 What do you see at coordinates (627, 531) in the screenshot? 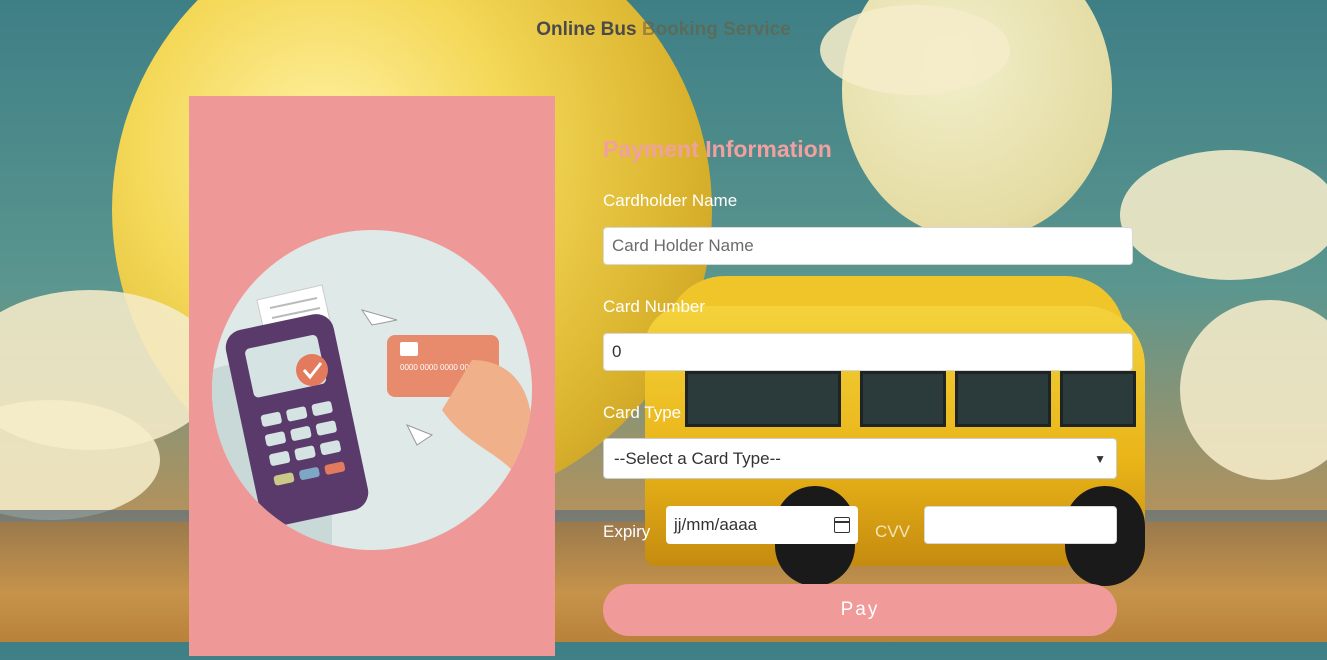
I see `expiry-label: Expiry` at bounding box center [627, 531].